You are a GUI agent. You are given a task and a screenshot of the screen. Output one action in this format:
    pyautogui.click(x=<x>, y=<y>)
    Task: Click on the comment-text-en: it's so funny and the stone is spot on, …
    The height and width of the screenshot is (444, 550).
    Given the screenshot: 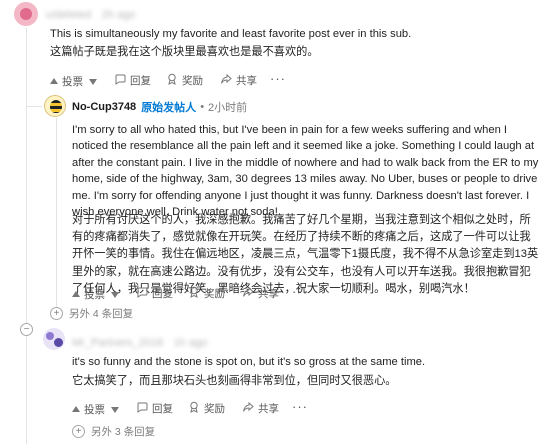 What is the action you would take?
    pyautogui.click(x=249, y=362)
    